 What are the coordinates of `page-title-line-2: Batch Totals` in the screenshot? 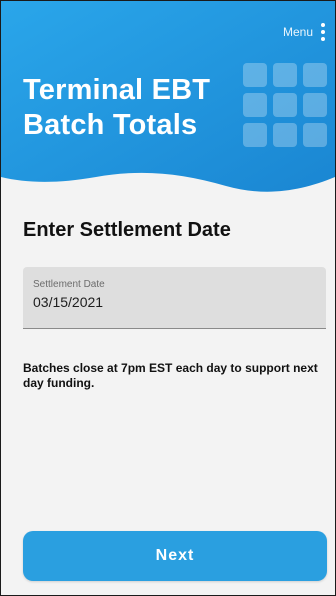 It's located at (110, 125).